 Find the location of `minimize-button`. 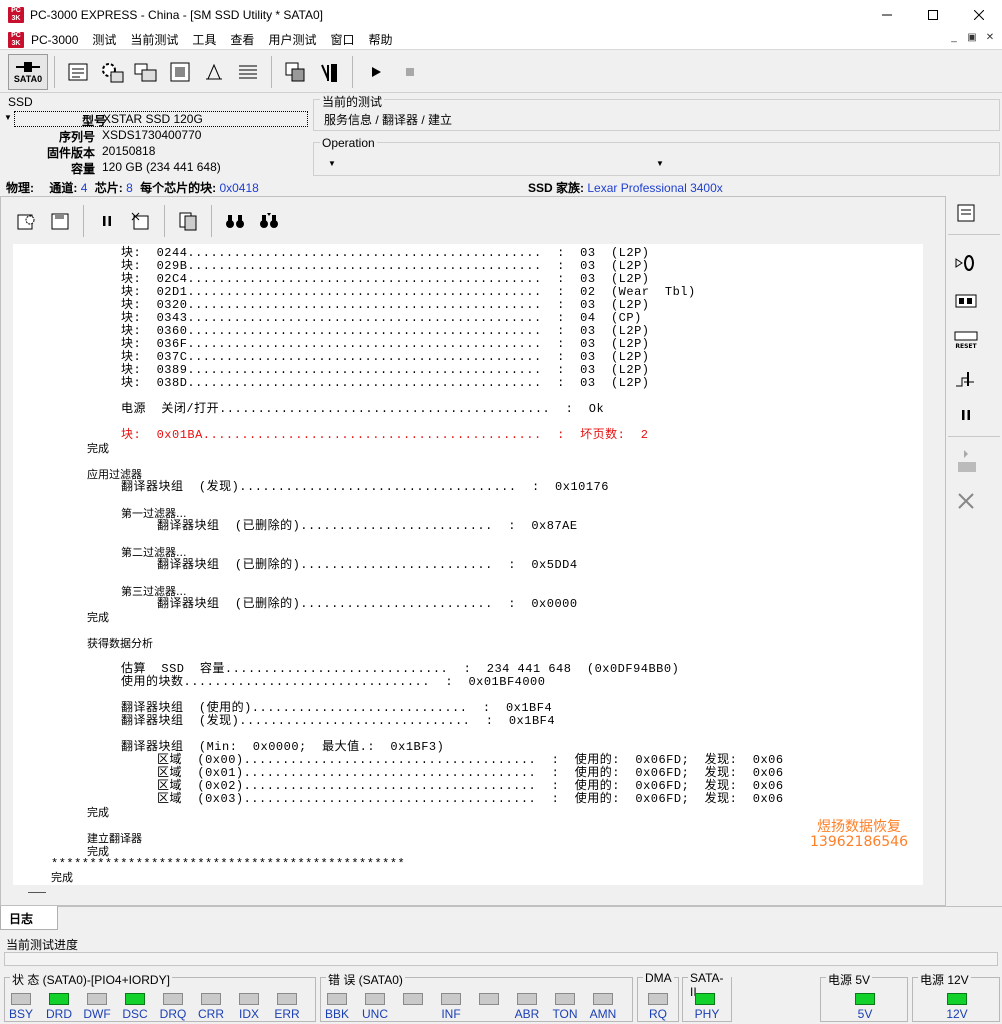

minimize-button is located at coordinates (887, 15).